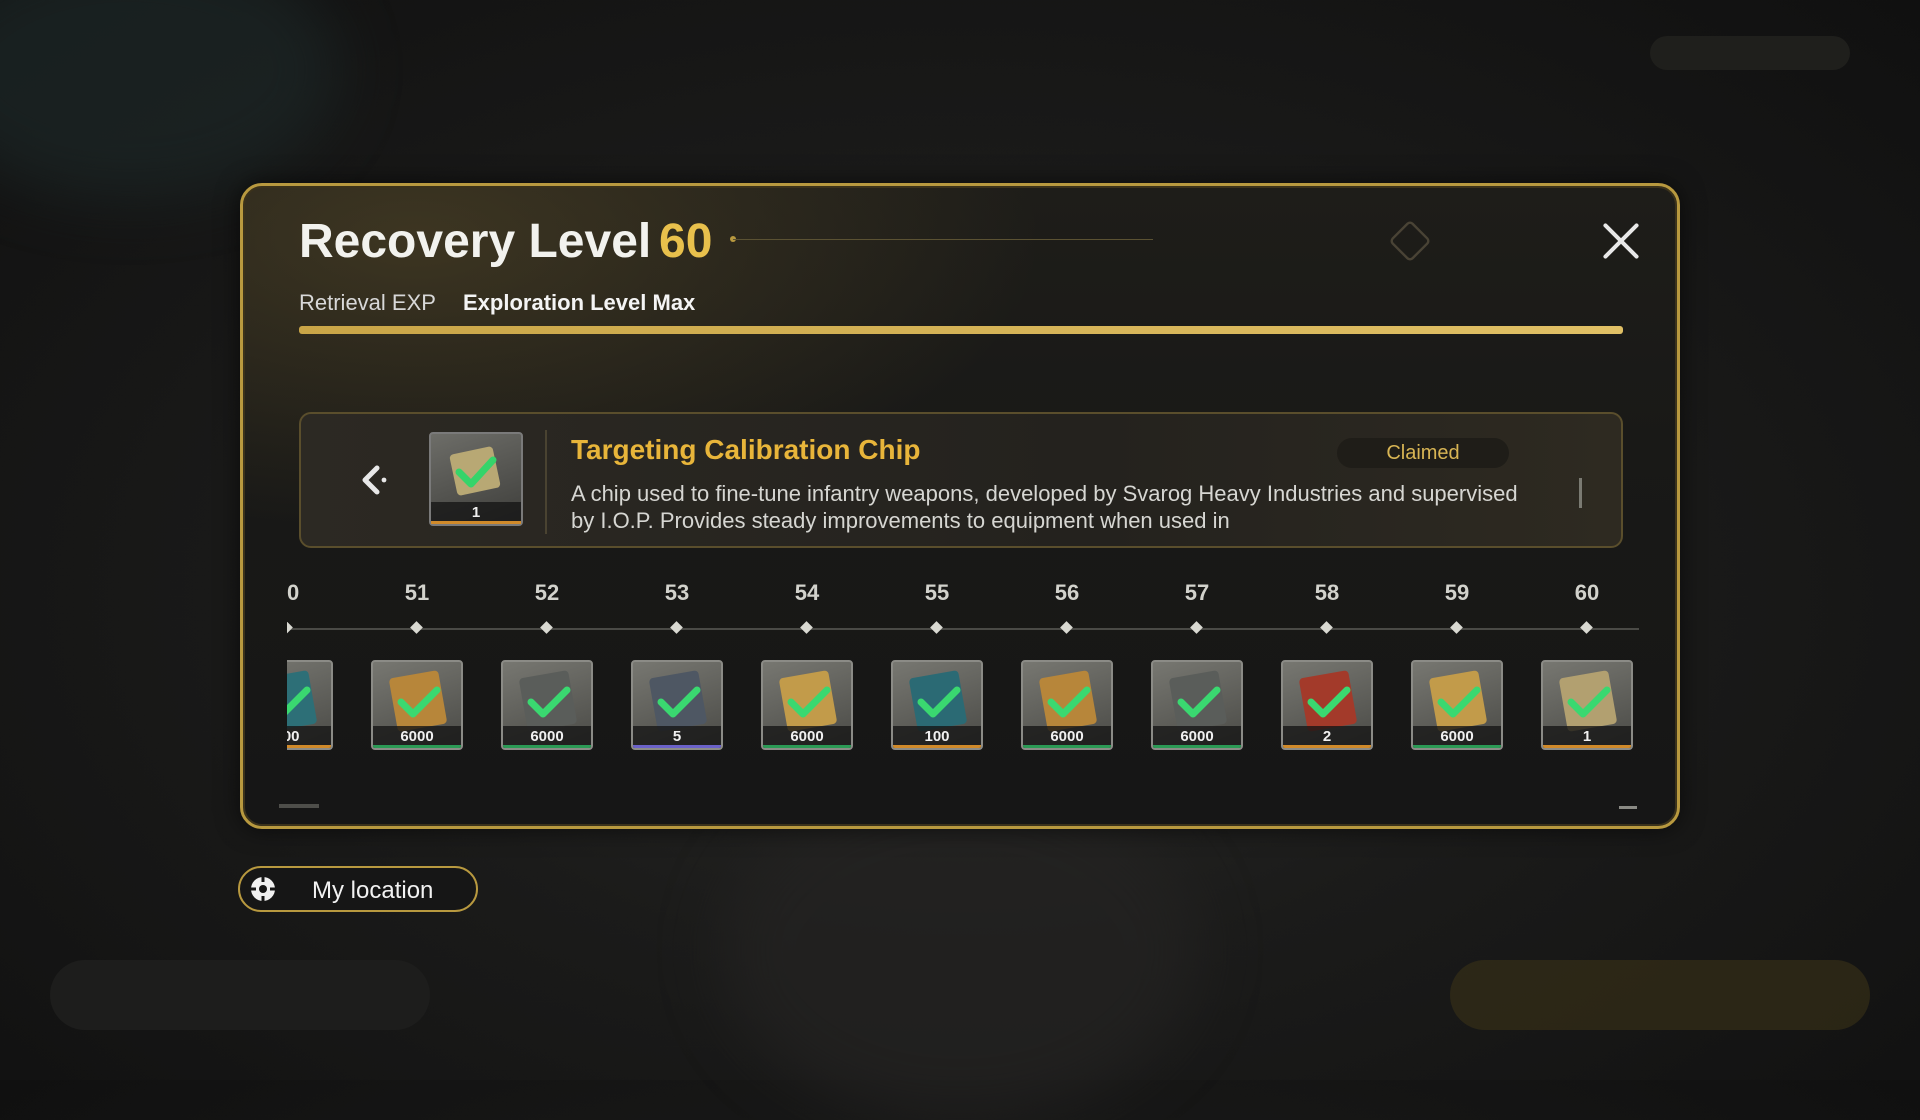  What do you see at coordinates (293, 592) in the screenshot?
I see `reward-level-label: 50` at bounding box center [293, 592].